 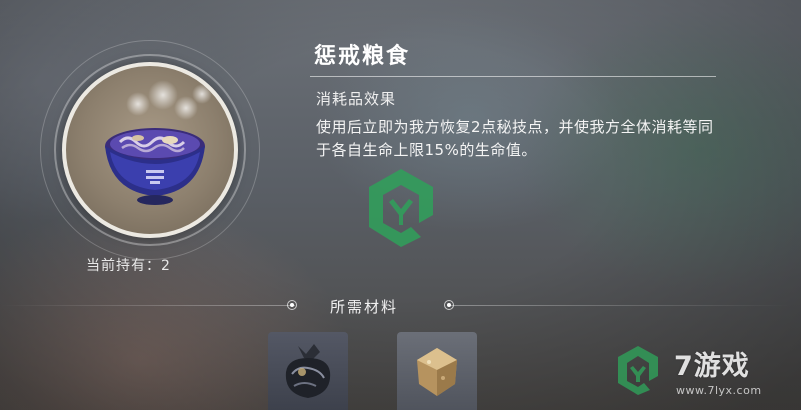 I want to click on title-divider, so click(x=513, y=76).